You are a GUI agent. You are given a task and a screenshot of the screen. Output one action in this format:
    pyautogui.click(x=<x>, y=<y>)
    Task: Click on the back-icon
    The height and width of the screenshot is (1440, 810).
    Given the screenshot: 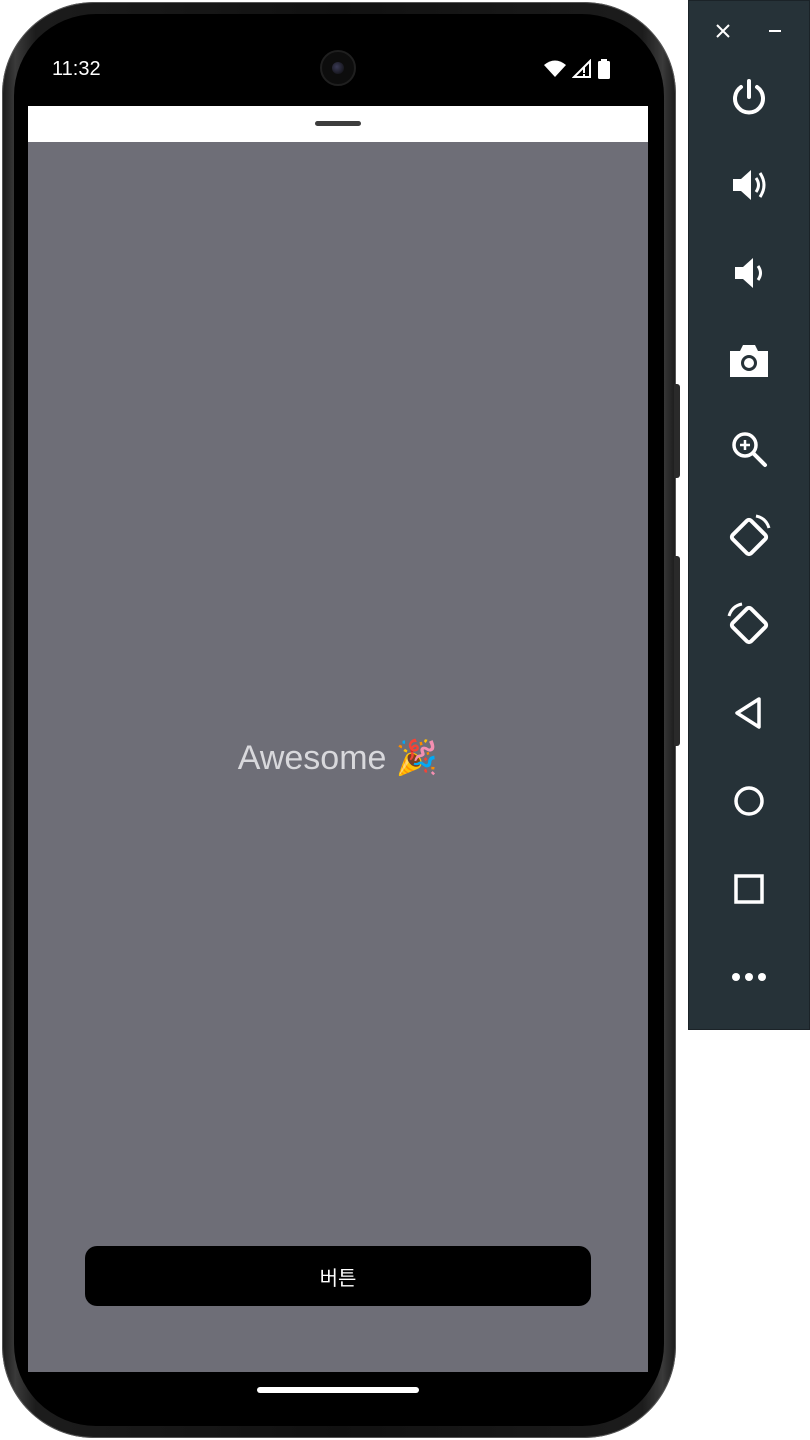 What is the action you would take?
    pyautogui.click(x=749, y=713)
    